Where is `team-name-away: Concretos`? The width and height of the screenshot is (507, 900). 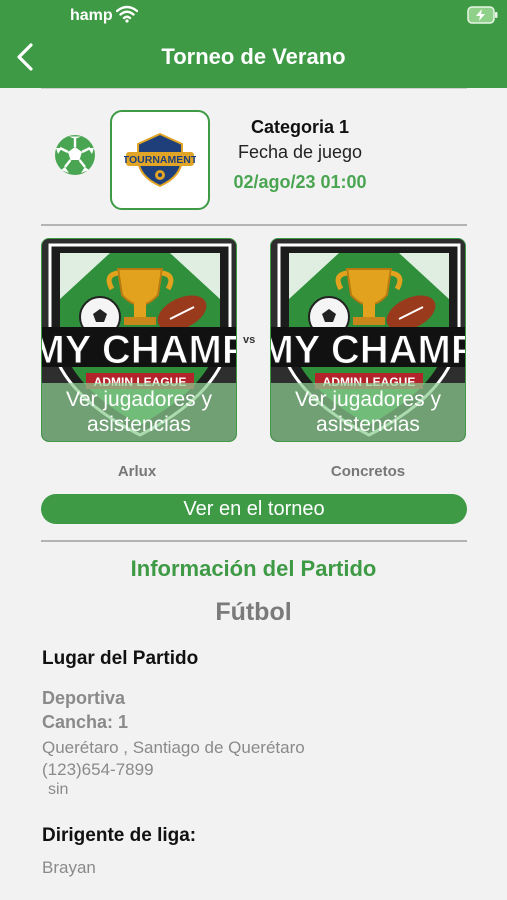
team-name-away: Concretos is located at coordinates (368, 471).